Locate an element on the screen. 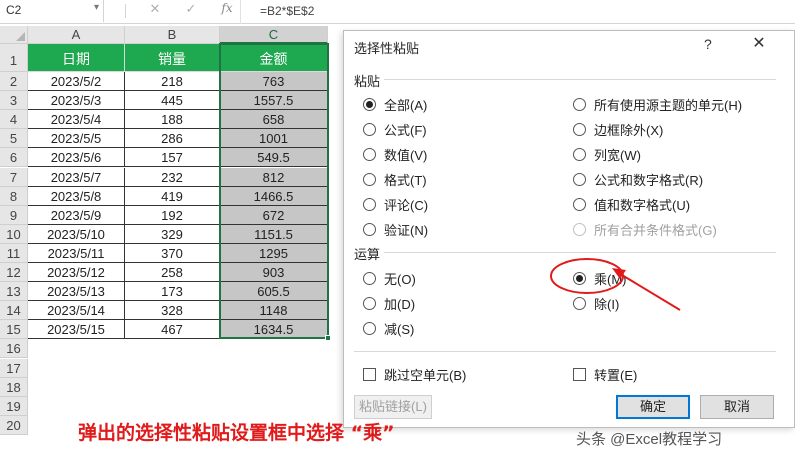 The height and width of the screenshot is (449, 795). cell-c14: 1148 is located at coordinates (274, 311).